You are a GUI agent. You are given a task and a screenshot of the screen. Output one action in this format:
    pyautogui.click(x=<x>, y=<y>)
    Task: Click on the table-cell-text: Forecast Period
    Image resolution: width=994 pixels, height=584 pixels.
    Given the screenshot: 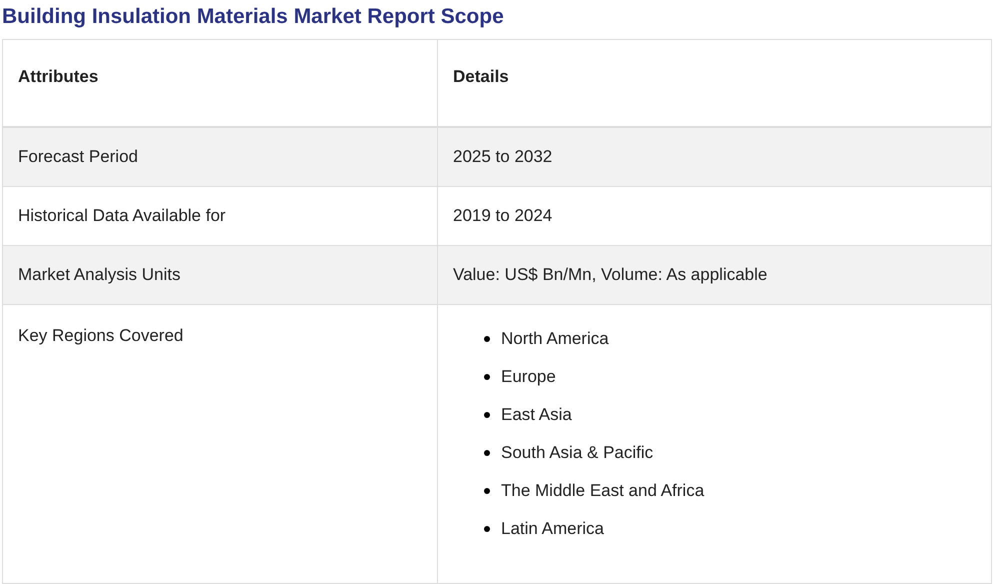 What is the action you would take?
    pyautogui.click(x=78, y=157)
    